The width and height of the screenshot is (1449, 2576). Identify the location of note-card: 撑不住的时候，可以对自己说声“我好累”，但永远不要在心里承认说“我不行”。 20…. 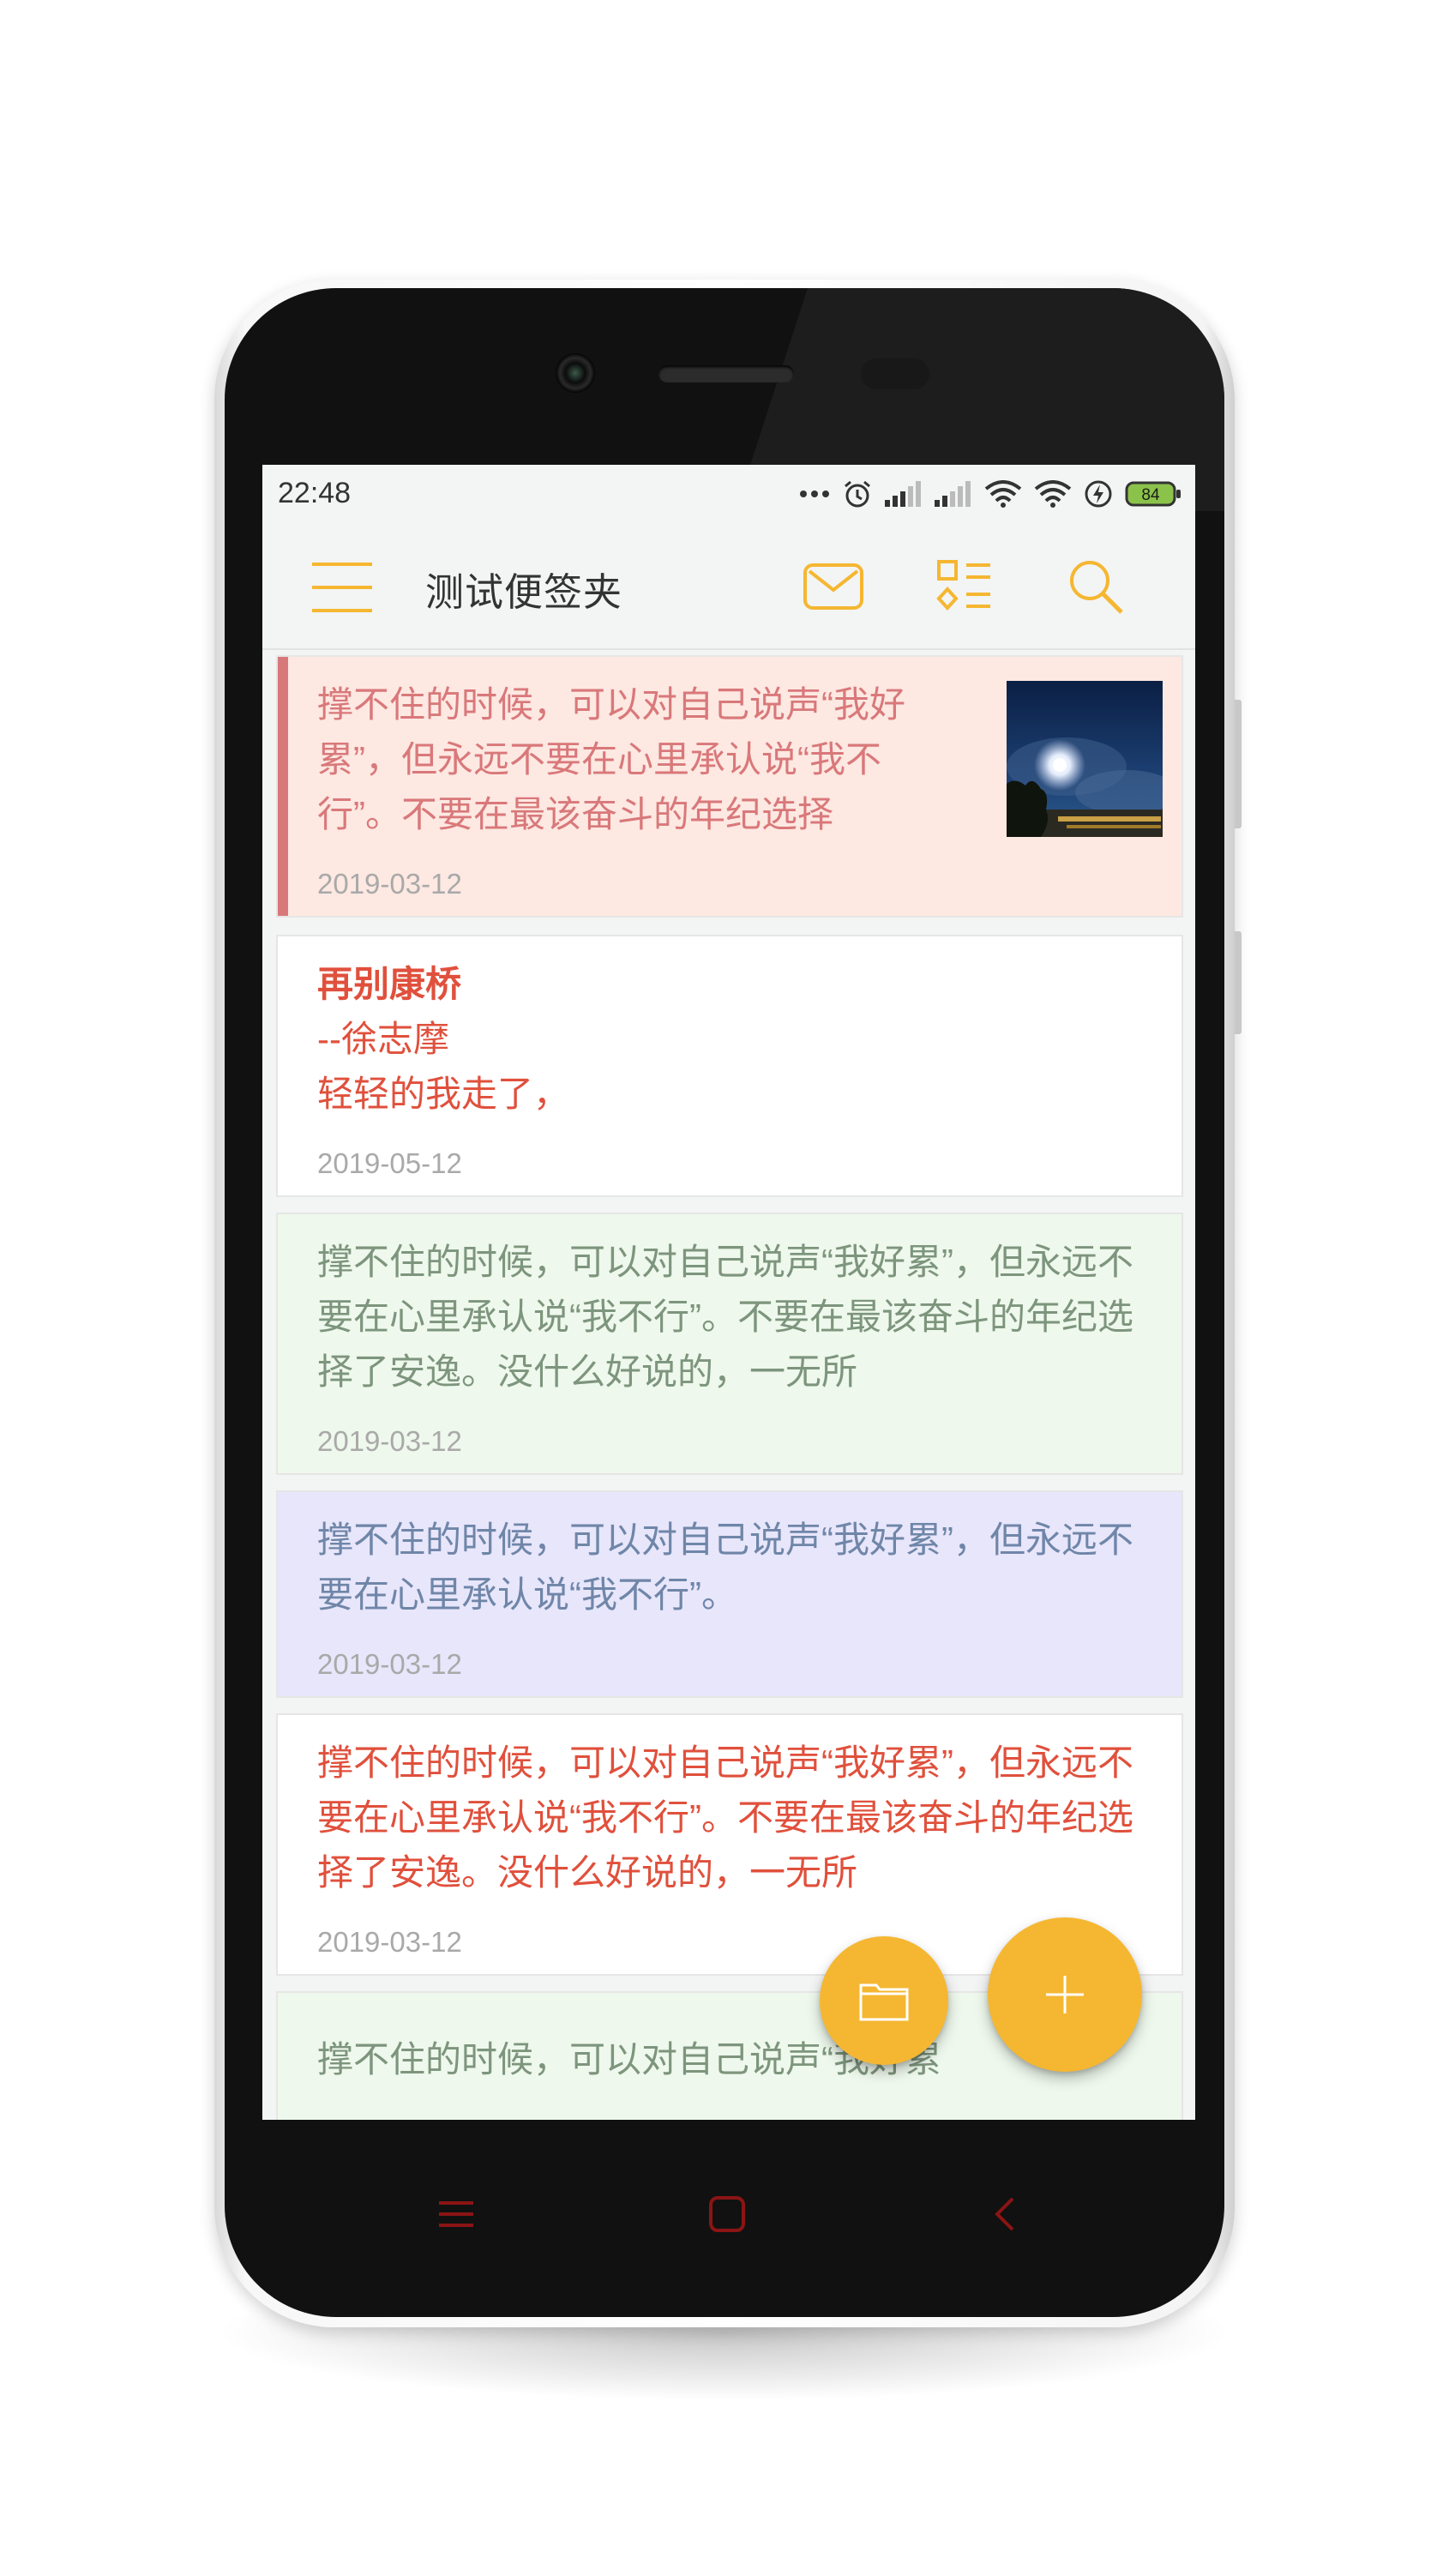
(730, 1594).